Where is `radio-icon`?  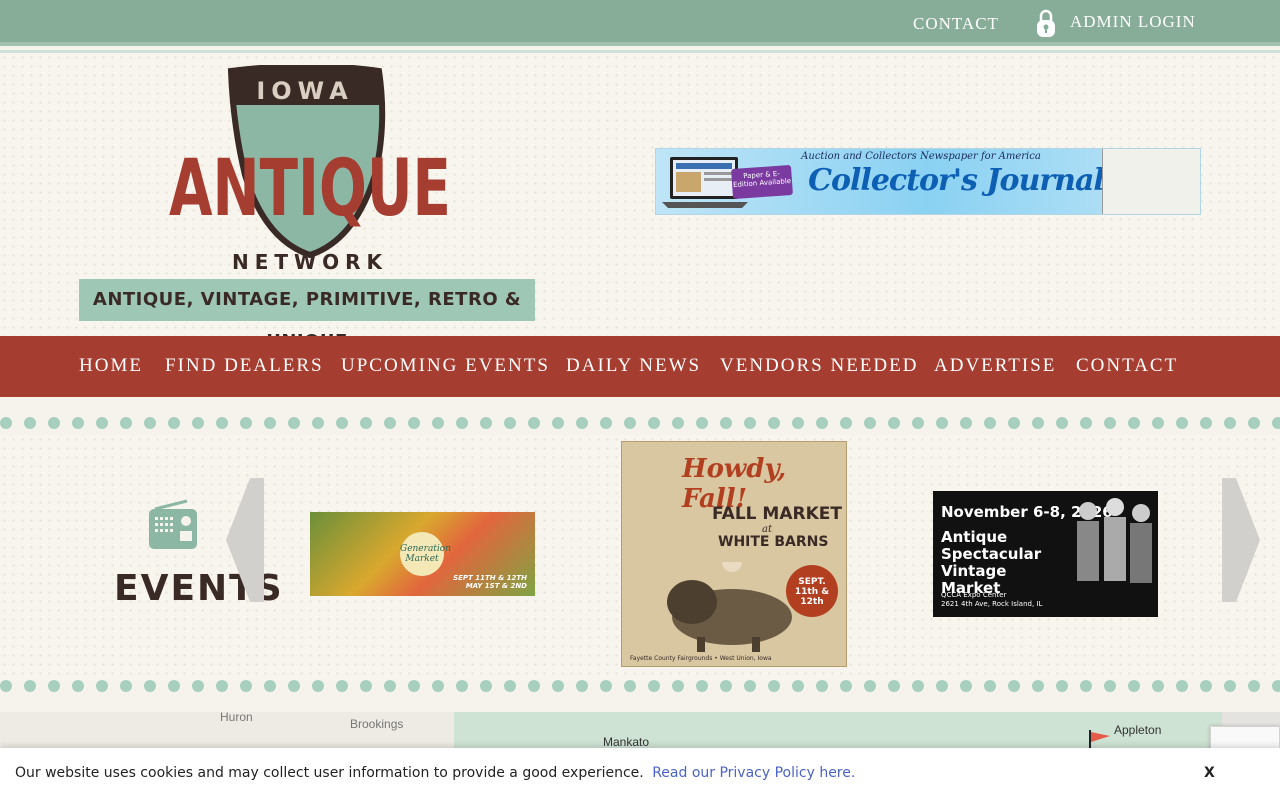 radio-icon is located at coordinates (173, 524).